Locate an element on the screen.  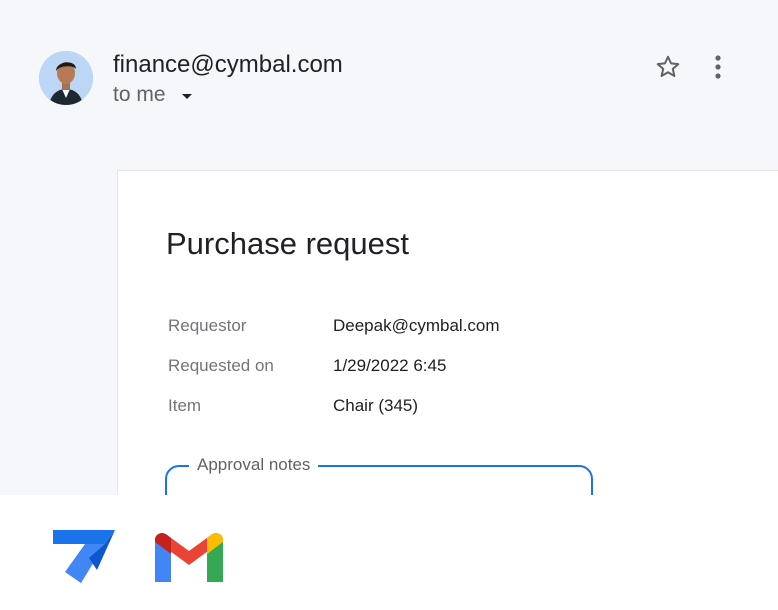
field-value: 1/29/2022 6:45 is located at coordinates (390, 365).